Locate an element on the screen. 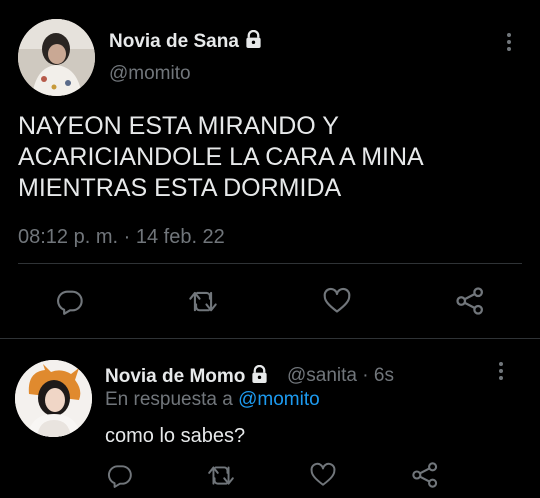 The width and height of the screenshot is (540, 498). display-name: Novia de Sana is located at coordinates (186, 42).